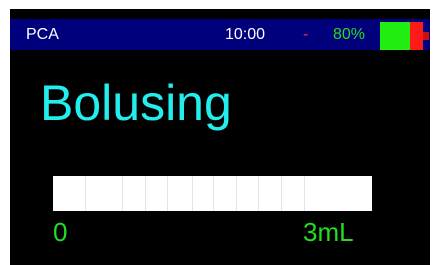 The width and height of the screenshot is (437, 265). I want to click on battery-empty-level, so click(416, 36).